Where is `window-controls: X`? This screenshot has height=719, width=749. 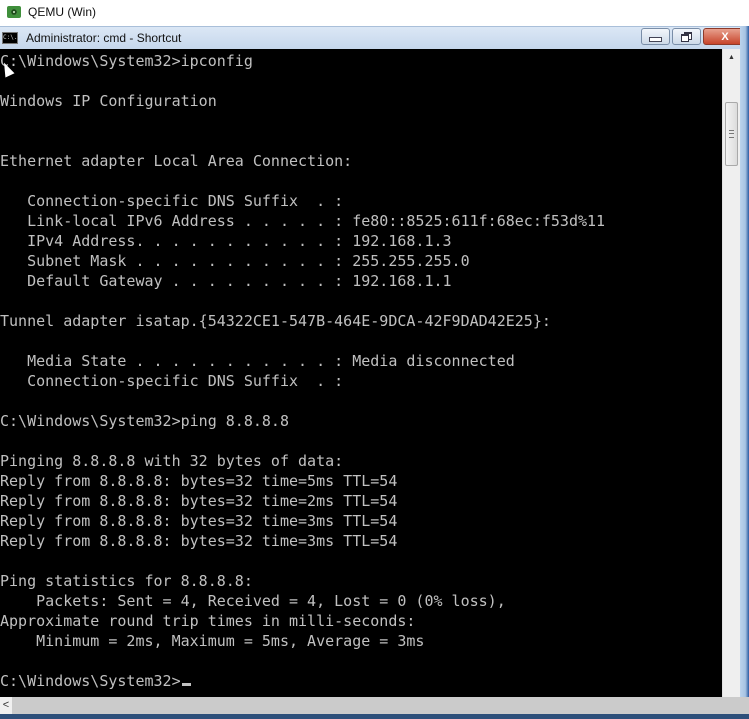 window-controls: X is located at coordinates (694, 36).